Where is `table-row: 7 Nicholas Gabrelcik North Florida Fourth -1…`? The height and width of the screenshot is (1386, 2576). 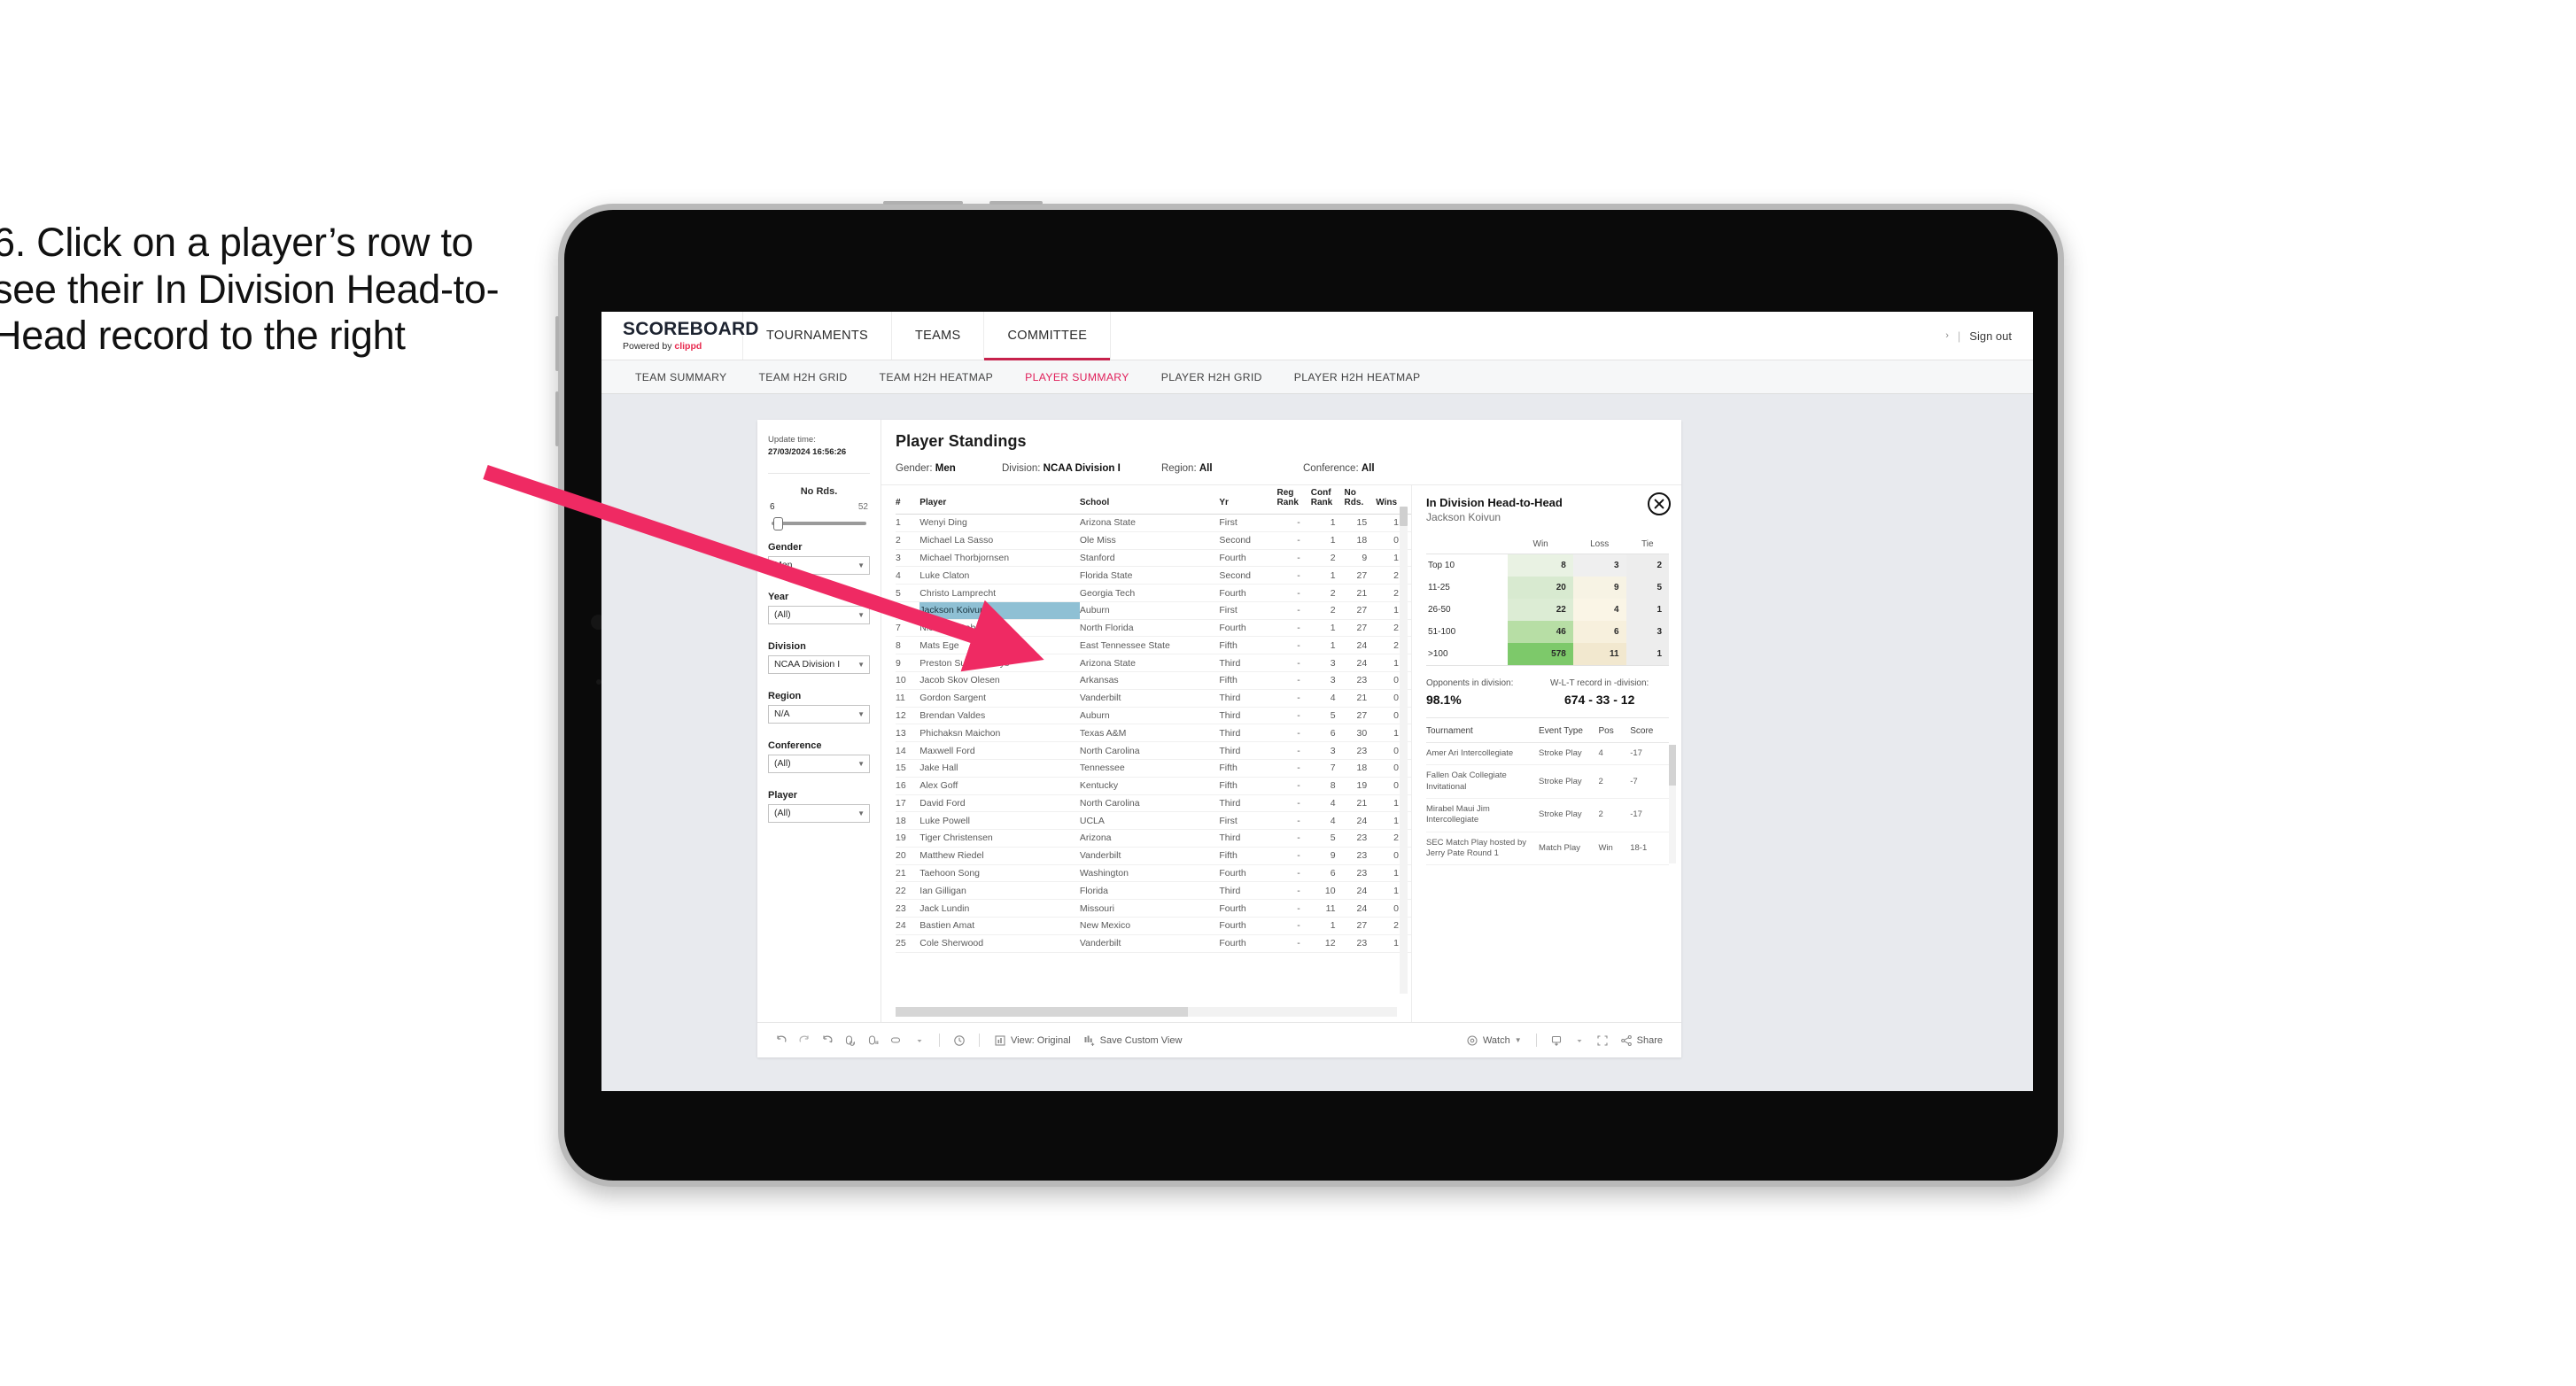 table-row: 7 Nicholas Gabrelcik North Florida Fourth -1… is located at coordinates (1153, 628).